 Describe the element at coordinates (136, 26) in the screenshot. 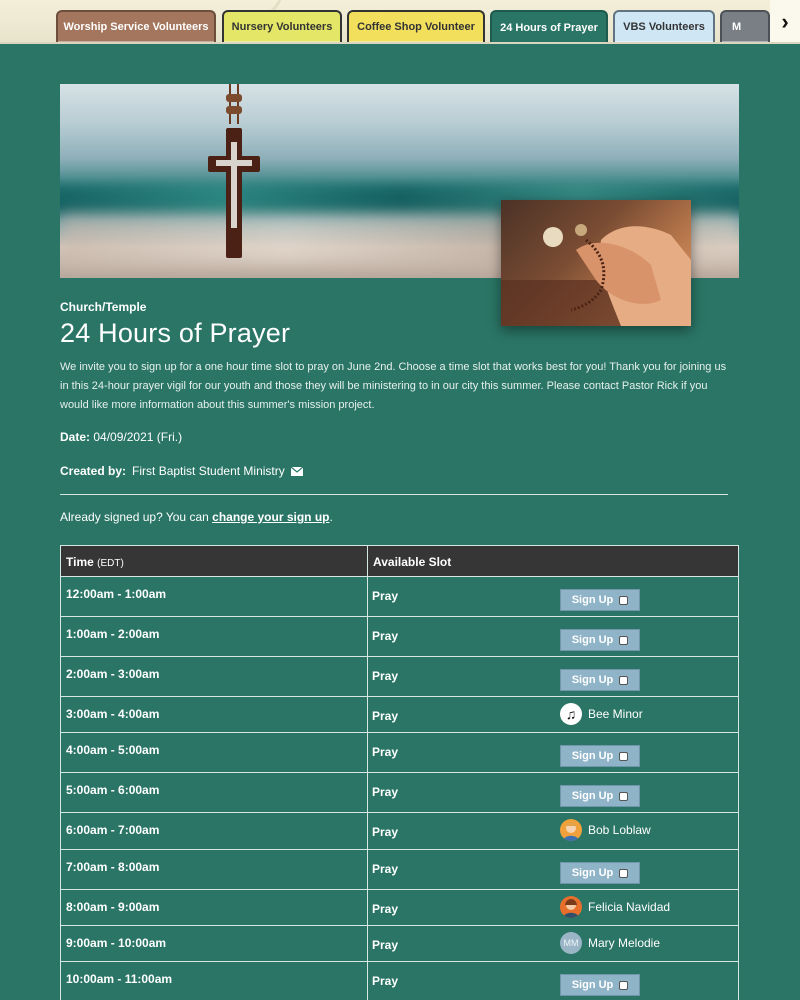

I see `tab-worship-service-volunteers: Worship Service Volunteers` at that location.